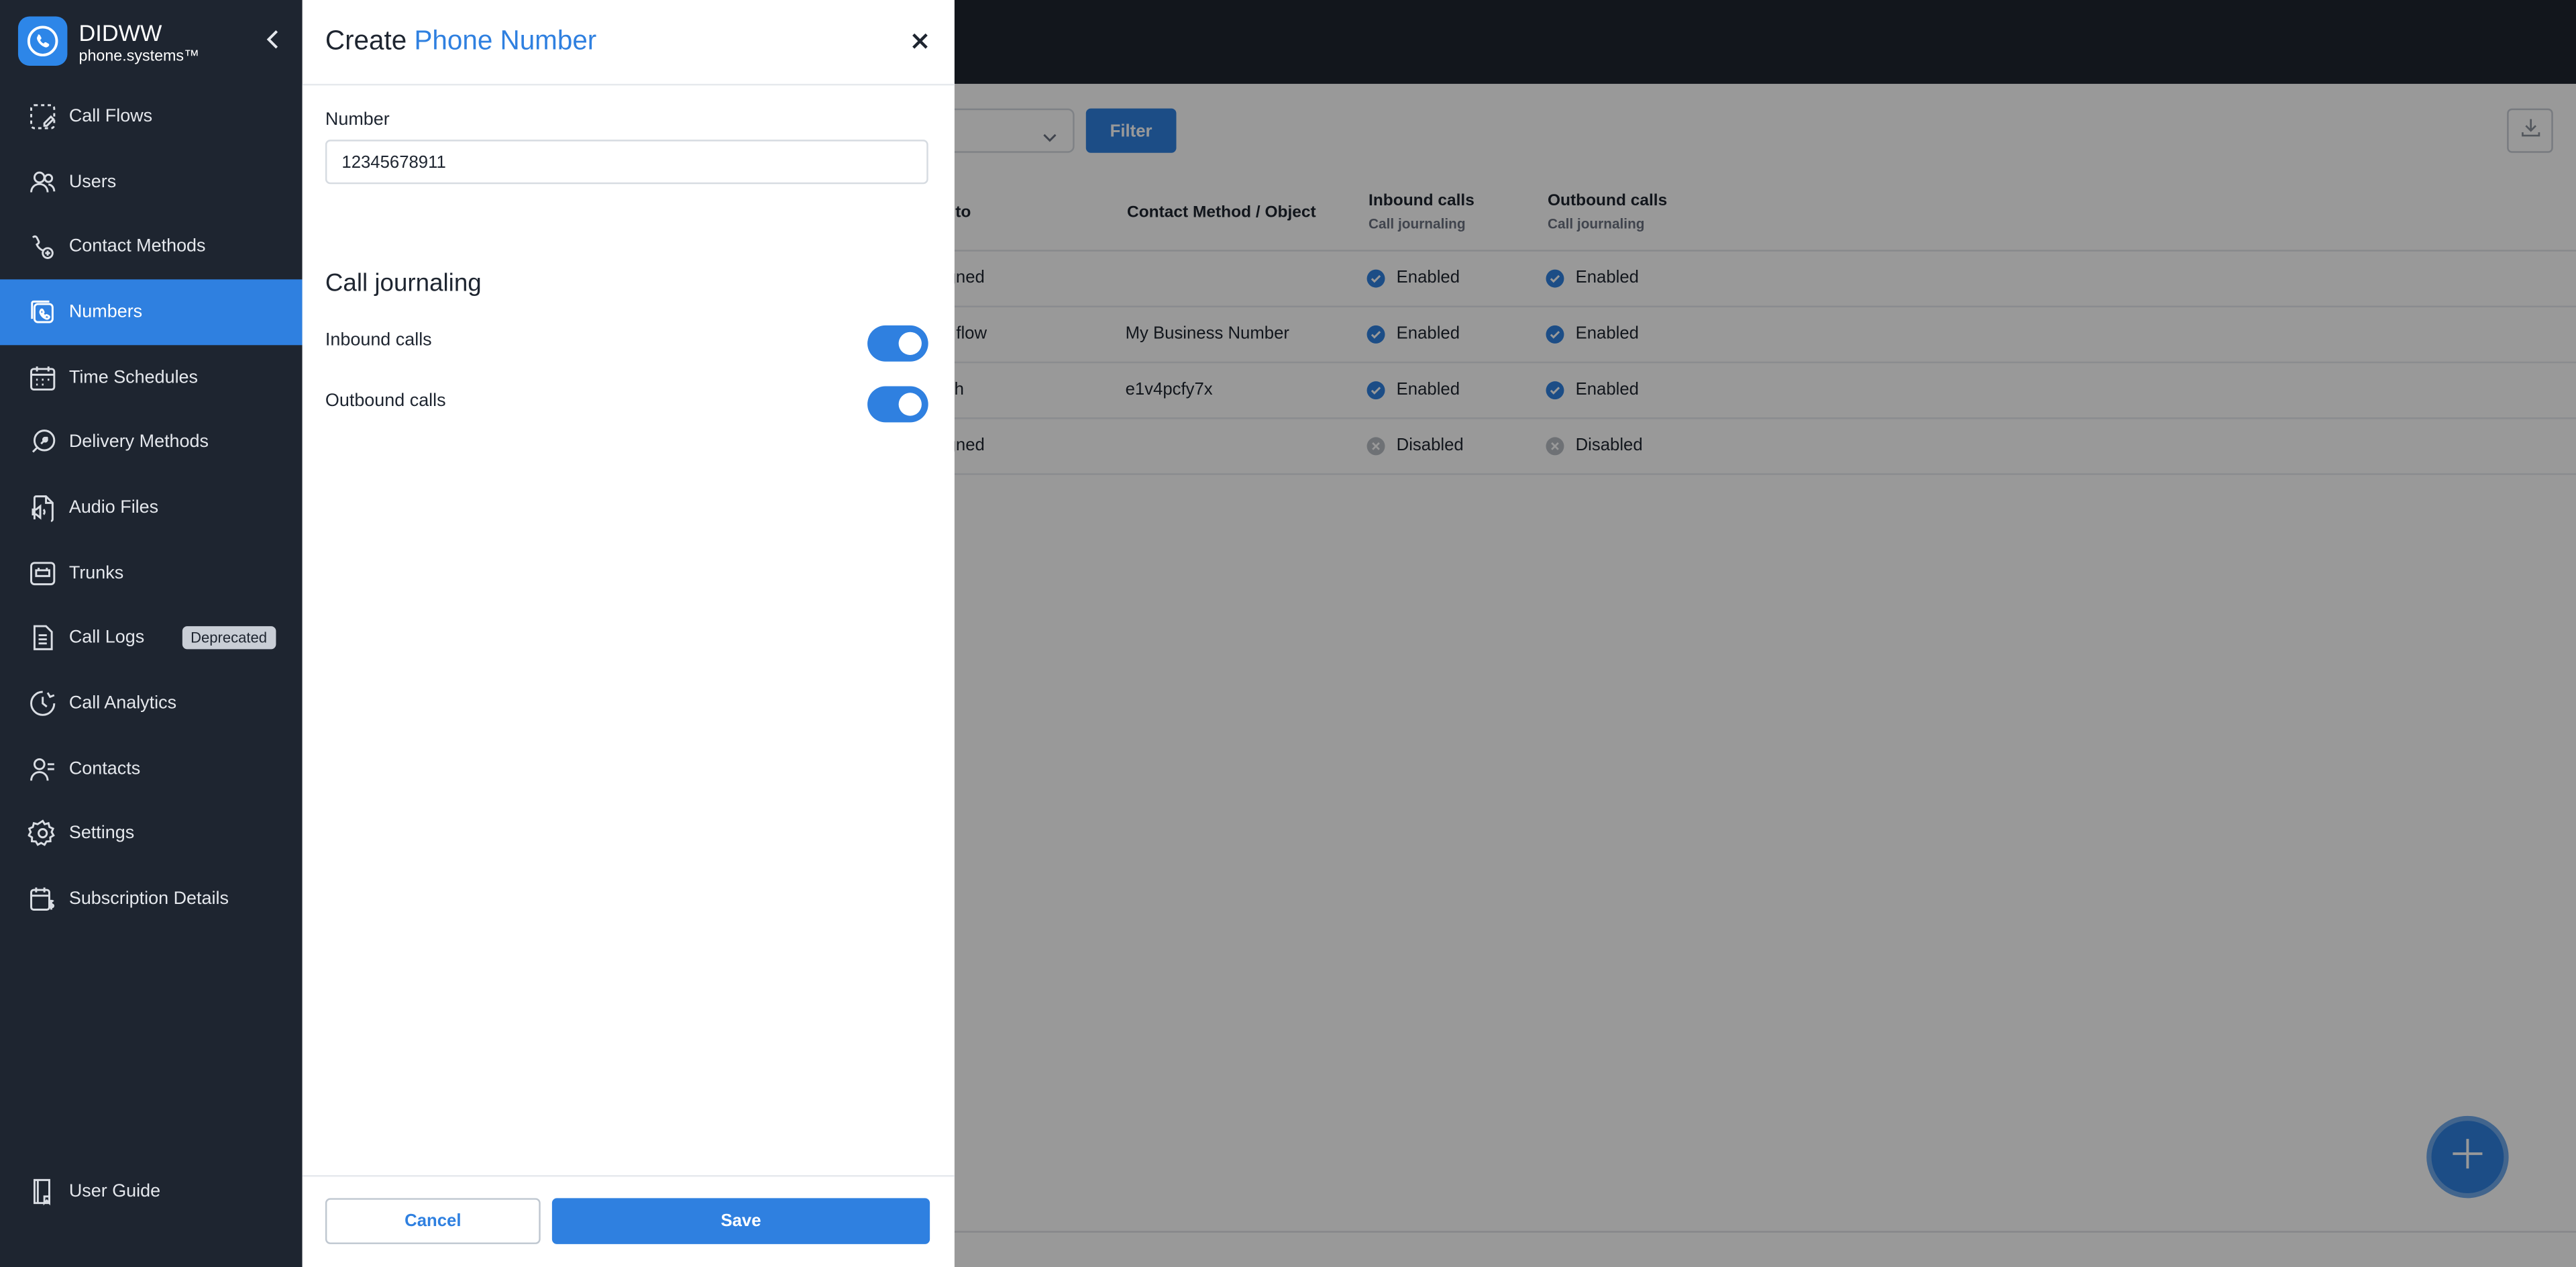 This screenshot has height=1267, width=2576. I want to click on call-flows-icon, so click(42, 116).